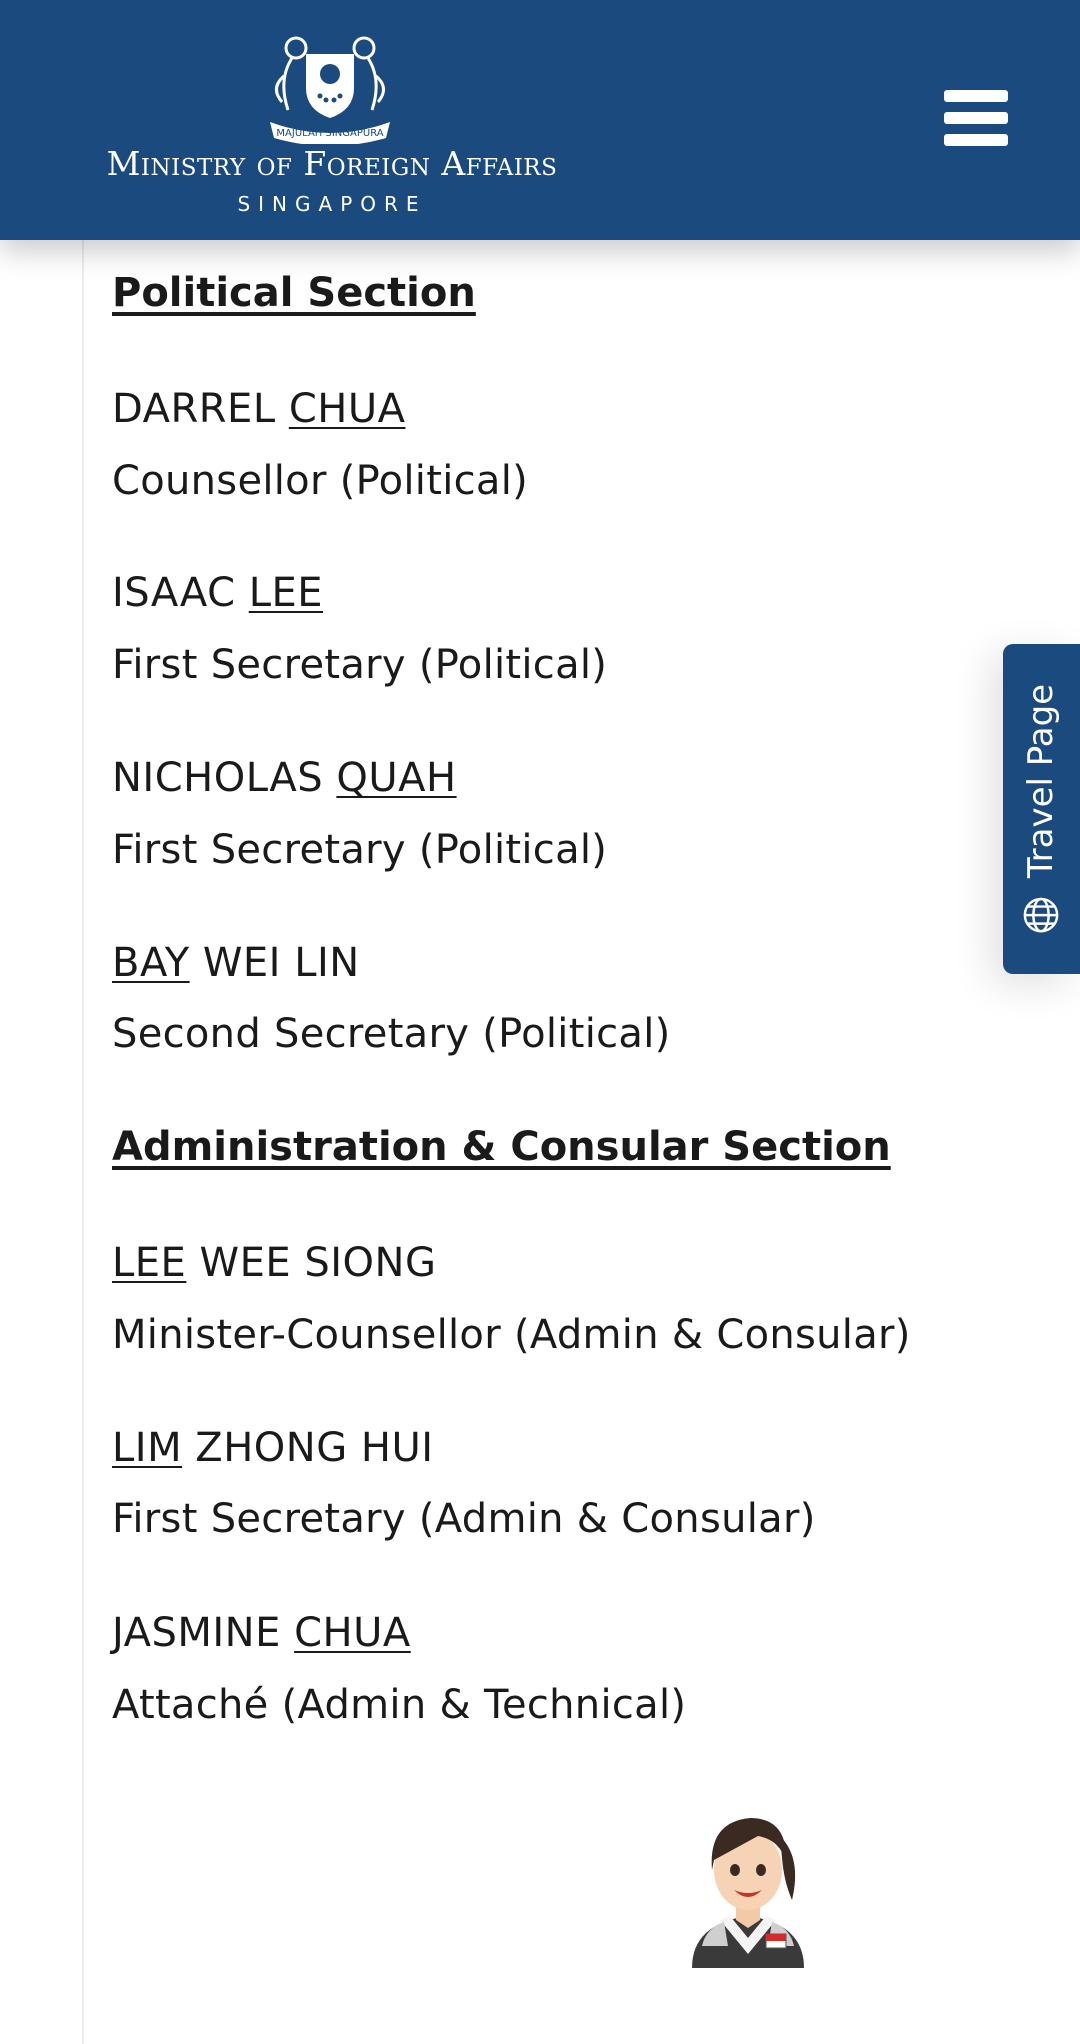 The height and width of the screenshot is (2044, 1080). What do you see at coordinates (748, 1882) in the screenshot?
I see `virtual-assistant-avatar` at bounding box center [748, 1882].